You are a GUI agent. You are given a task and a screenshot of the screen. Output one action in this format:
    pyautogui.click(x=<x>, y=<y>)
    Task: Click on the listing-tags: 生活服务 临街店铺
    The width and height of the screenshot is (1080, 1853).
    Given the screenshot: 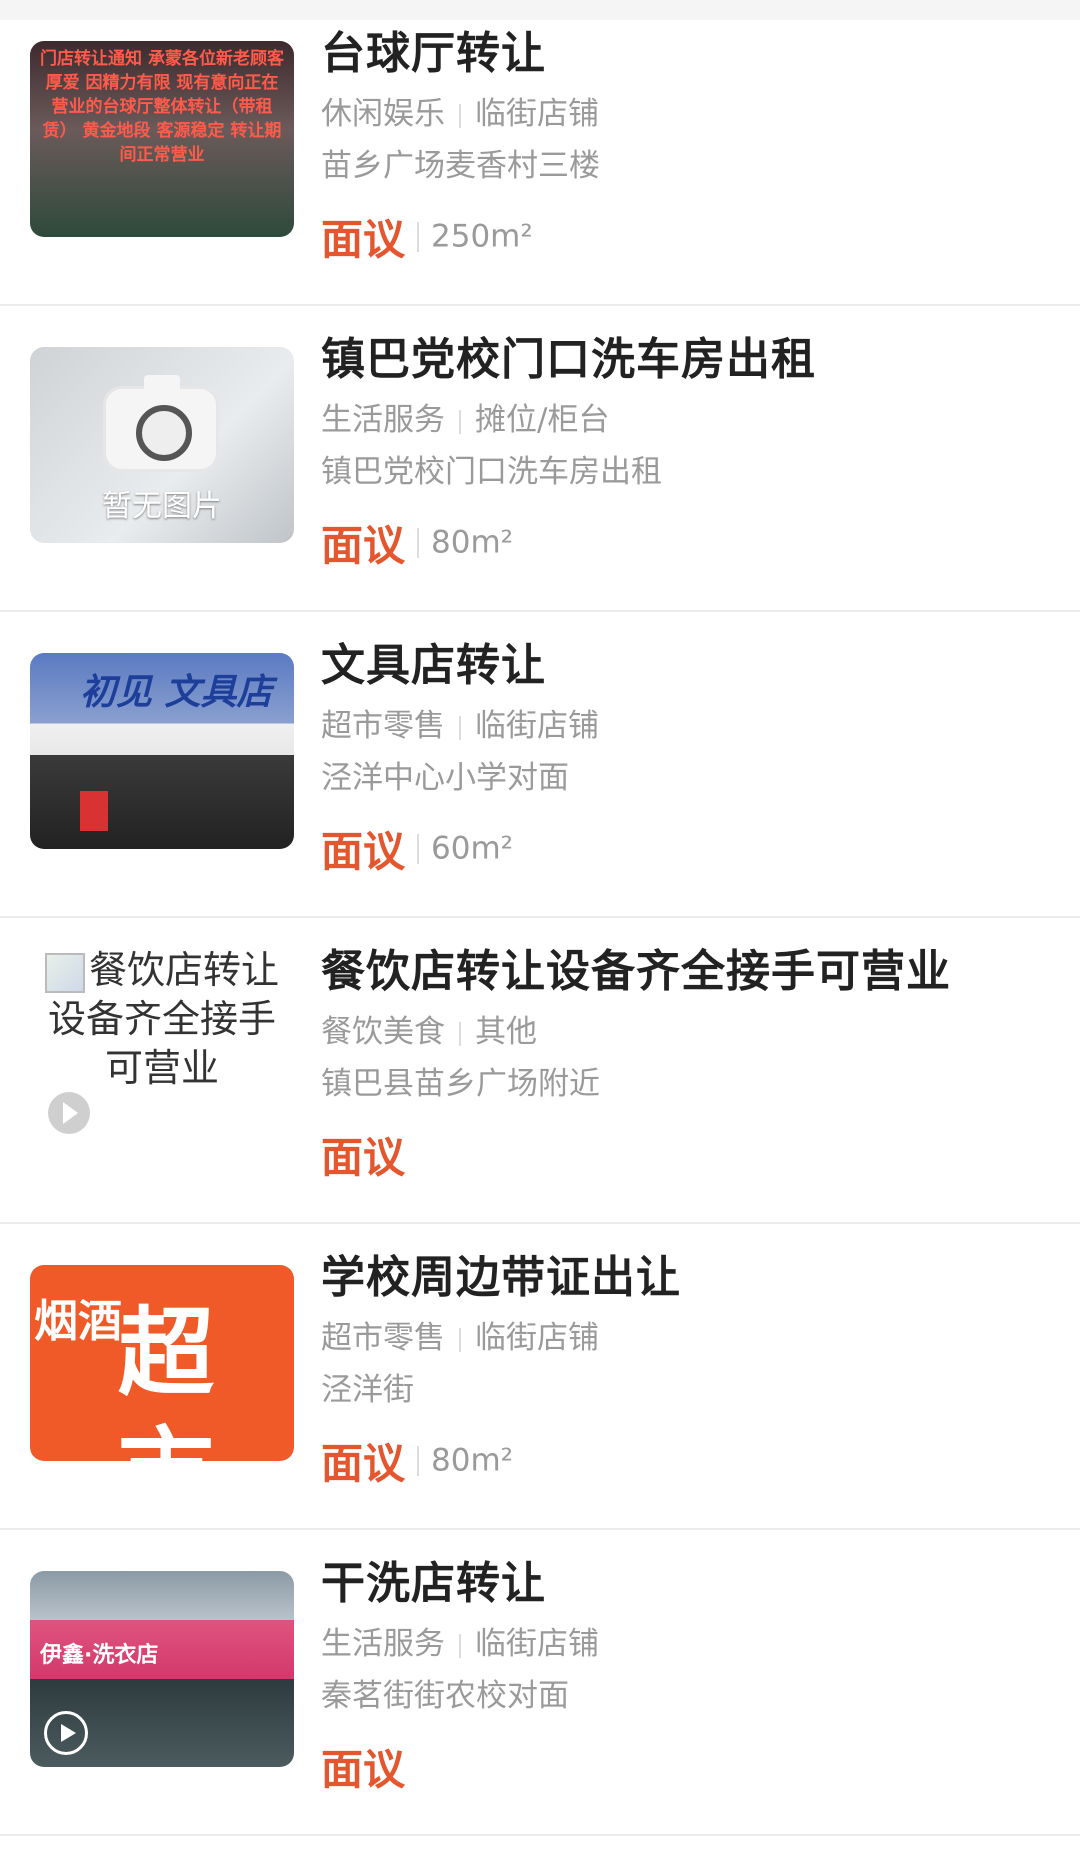 What is the action you would take?
    pyautogui.click(x=680, y=1644)
    